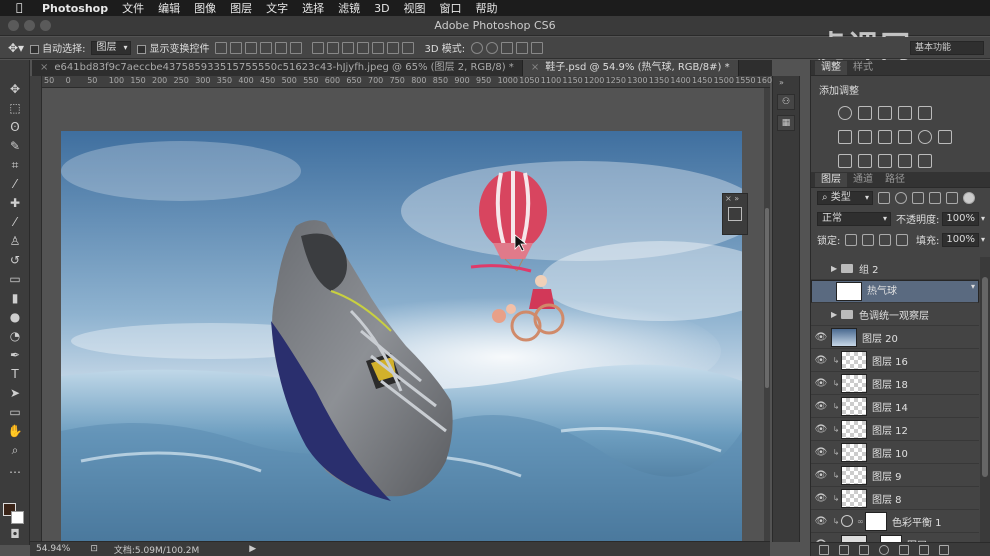 The width and height of the screenshot is (990, 556). Describe the element at coordinates (845, 137) in the screenshot. I see `hue-saturation-icon` at that location.